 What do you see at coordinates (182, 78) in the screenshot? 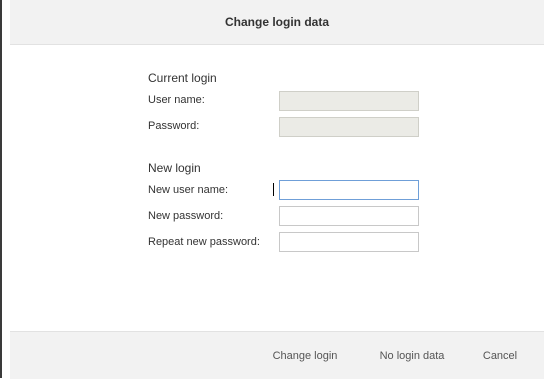
I see `current-login-heading: Current login` at bounding box center [182, 78].